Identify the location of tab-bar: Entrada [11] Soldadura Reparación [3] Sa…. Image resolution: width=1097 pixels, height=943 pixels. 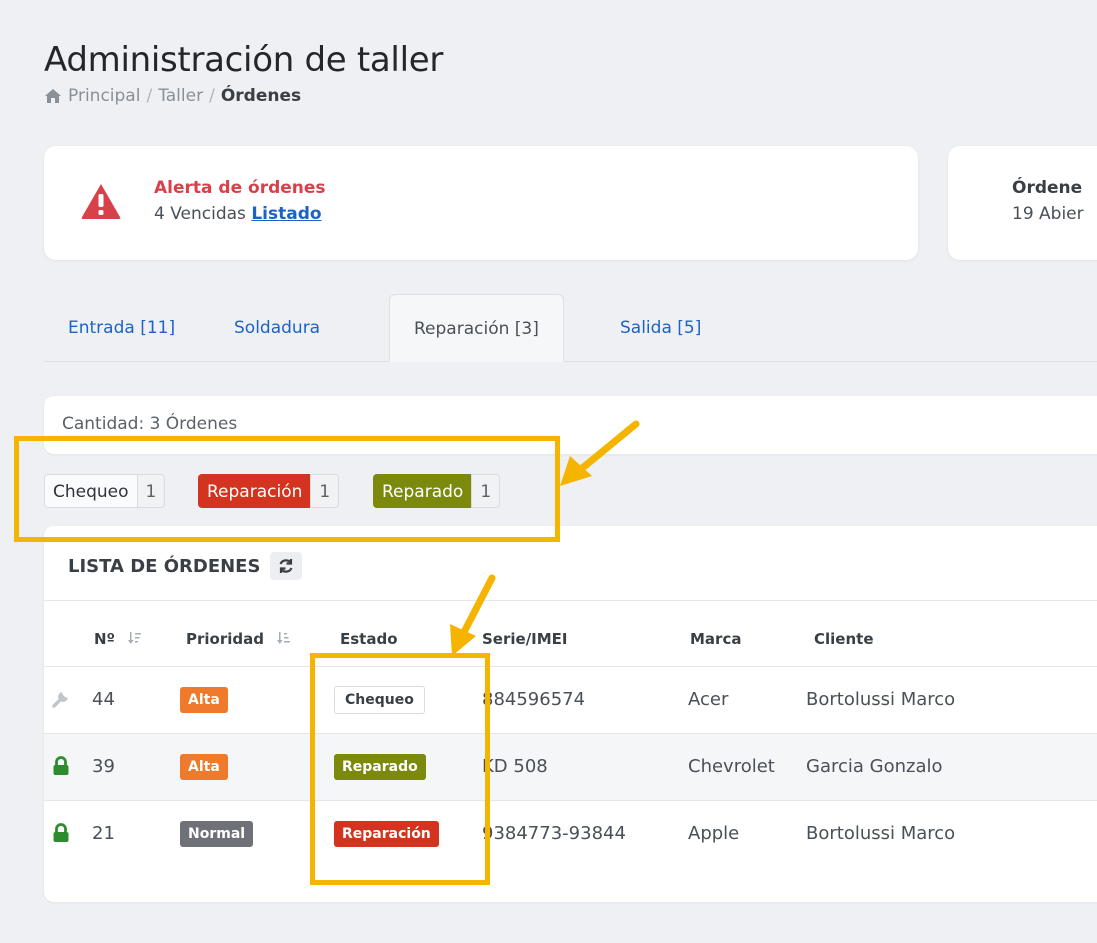
(570, 328).